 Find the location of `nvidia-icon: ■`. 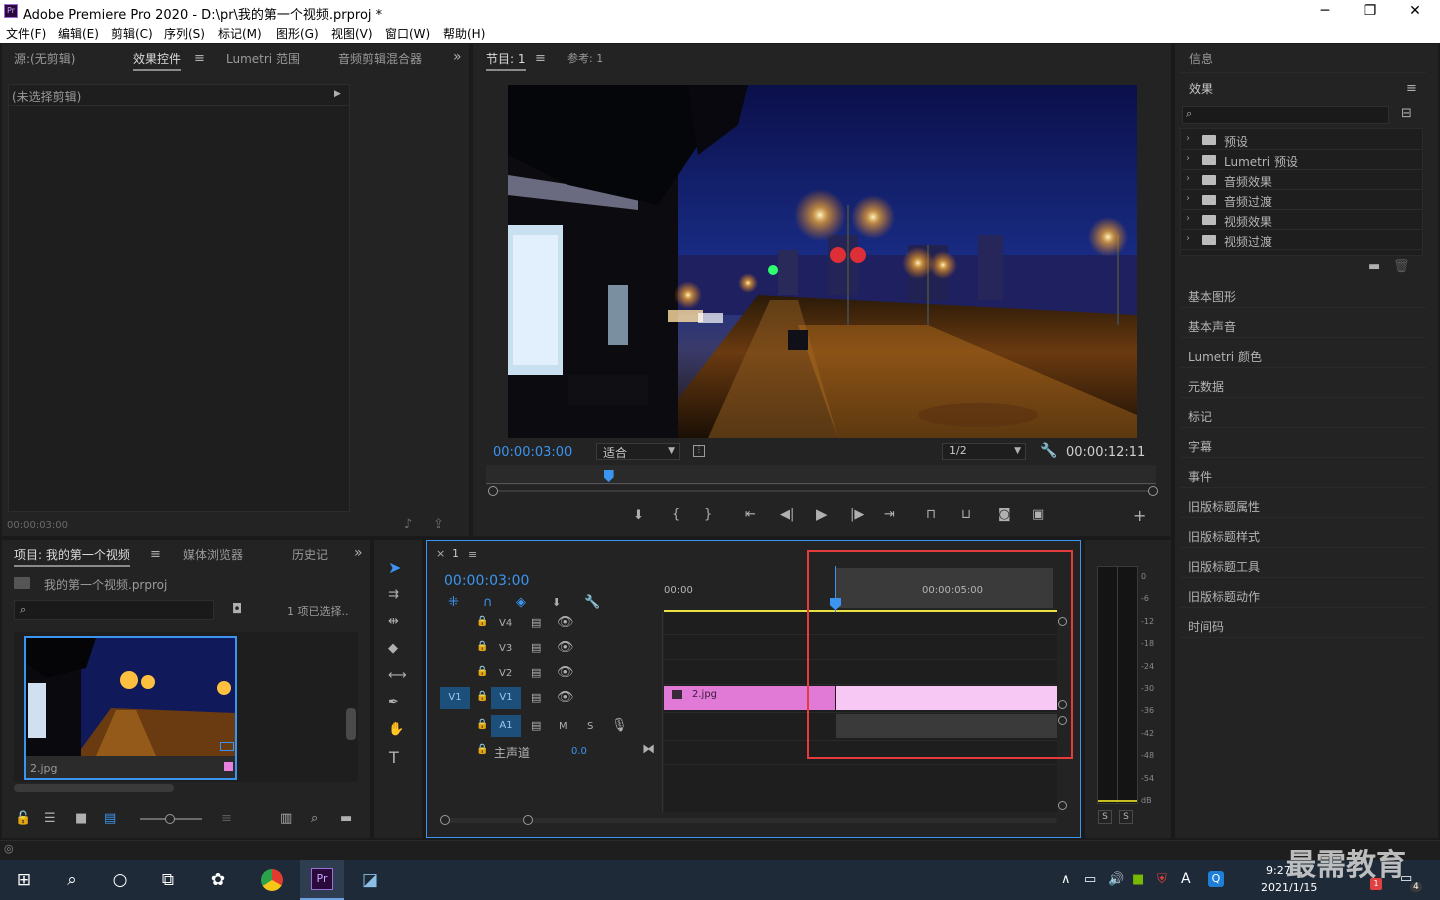

nvidia-icon: ■ is located at coordinates (1138, 879).